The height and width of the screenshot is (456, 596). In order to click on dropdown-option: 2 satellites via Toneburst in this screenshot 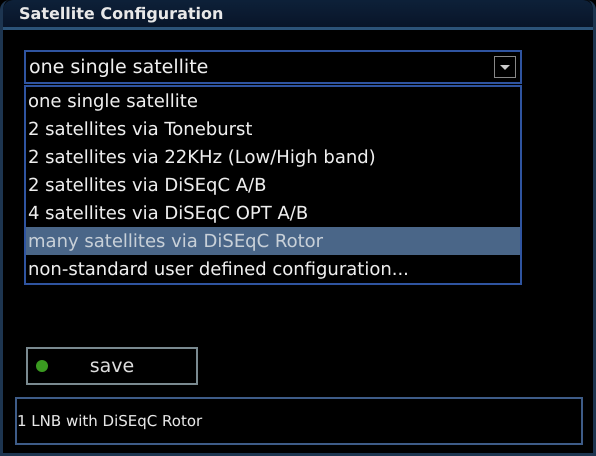, I will do `click(273, 129)`.